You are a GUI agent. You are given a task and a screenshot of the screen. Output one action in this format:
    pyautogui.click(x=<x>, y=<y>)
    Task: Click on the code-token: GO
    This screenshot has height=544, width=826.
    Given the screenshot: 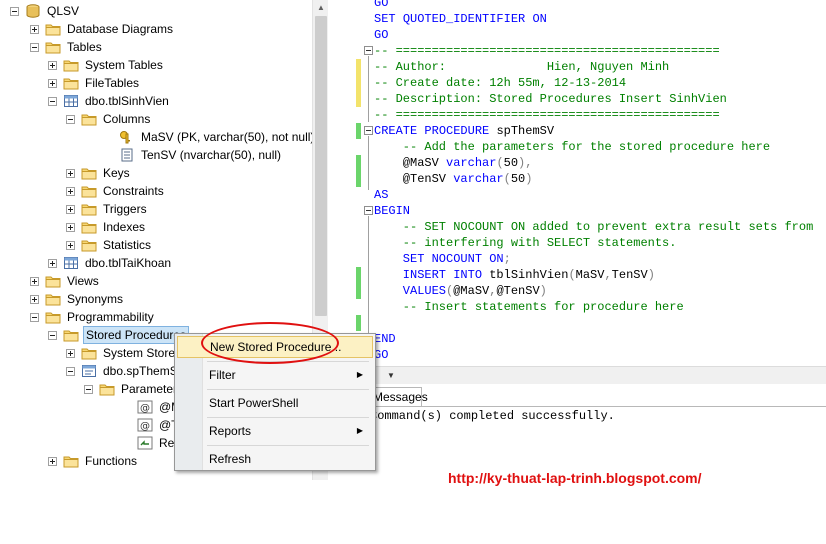 What is the action you would take?
    pyautogui.click(x=381, y=5)
    